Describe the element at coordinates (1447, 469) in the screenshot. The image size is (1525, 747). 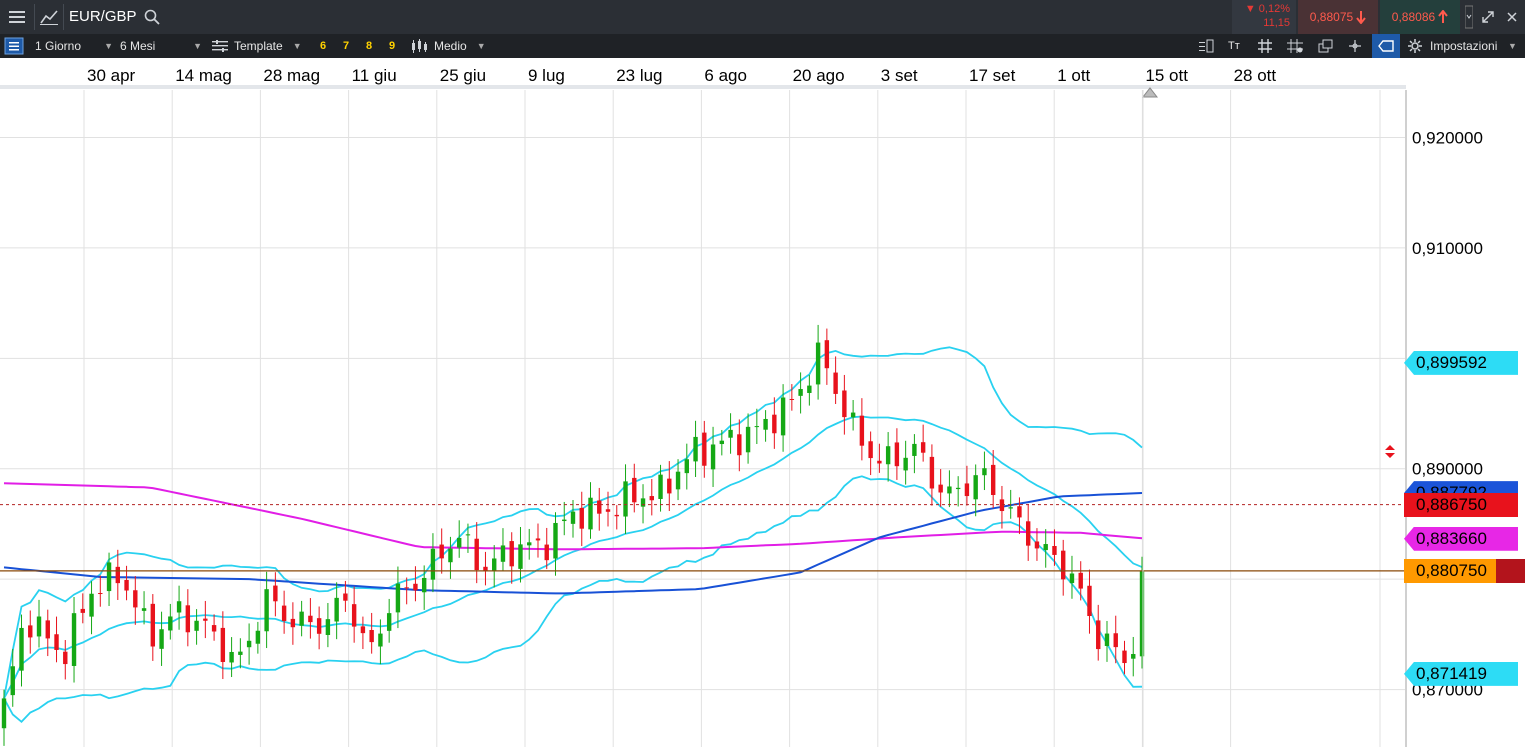
I see `y-tick-label: 0,890000` at that location.